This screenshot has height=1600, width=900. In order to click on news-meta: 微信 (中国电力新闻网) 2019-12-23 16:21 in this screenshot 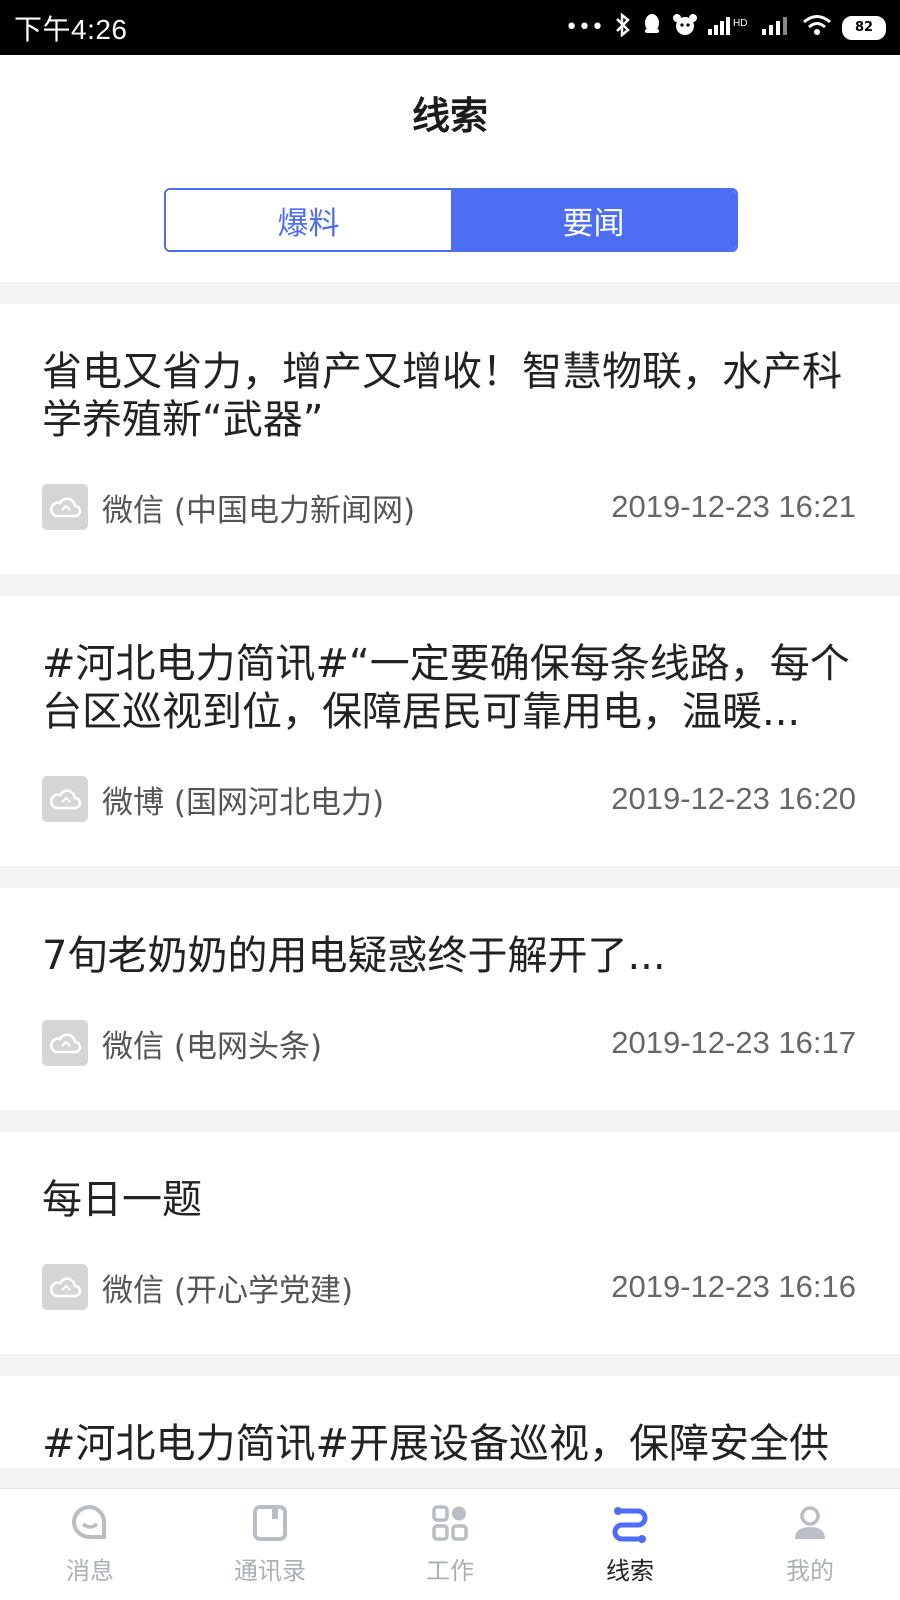, I will do `click(449, 509)`.